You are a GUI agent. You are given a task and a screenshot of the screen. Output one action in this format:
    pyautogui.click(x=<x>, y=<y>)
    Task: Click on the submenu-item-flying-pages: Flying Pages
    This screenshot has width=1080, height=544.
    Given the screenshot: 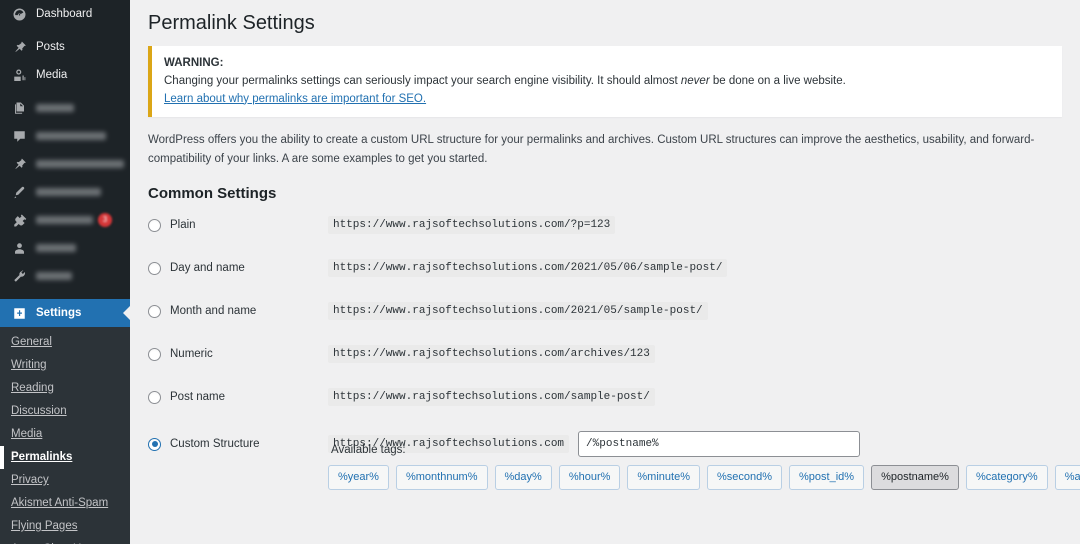 What is the action you would take?
    pyautogui.click(x=65, y=526)
    